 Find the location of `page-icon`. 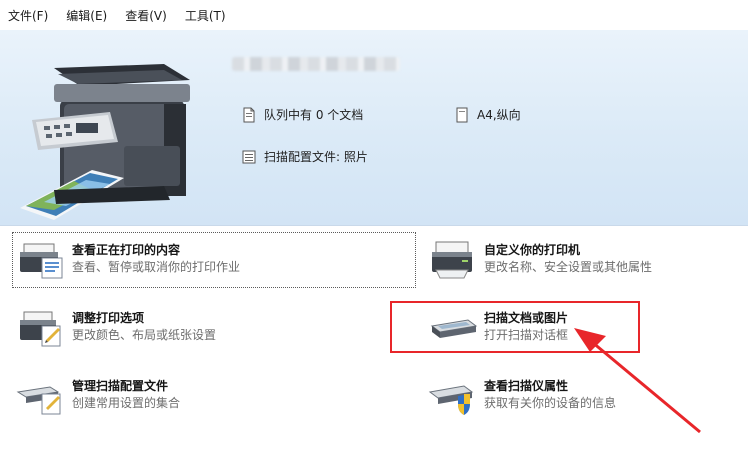

page-icon is located at coordinates (462, 115).